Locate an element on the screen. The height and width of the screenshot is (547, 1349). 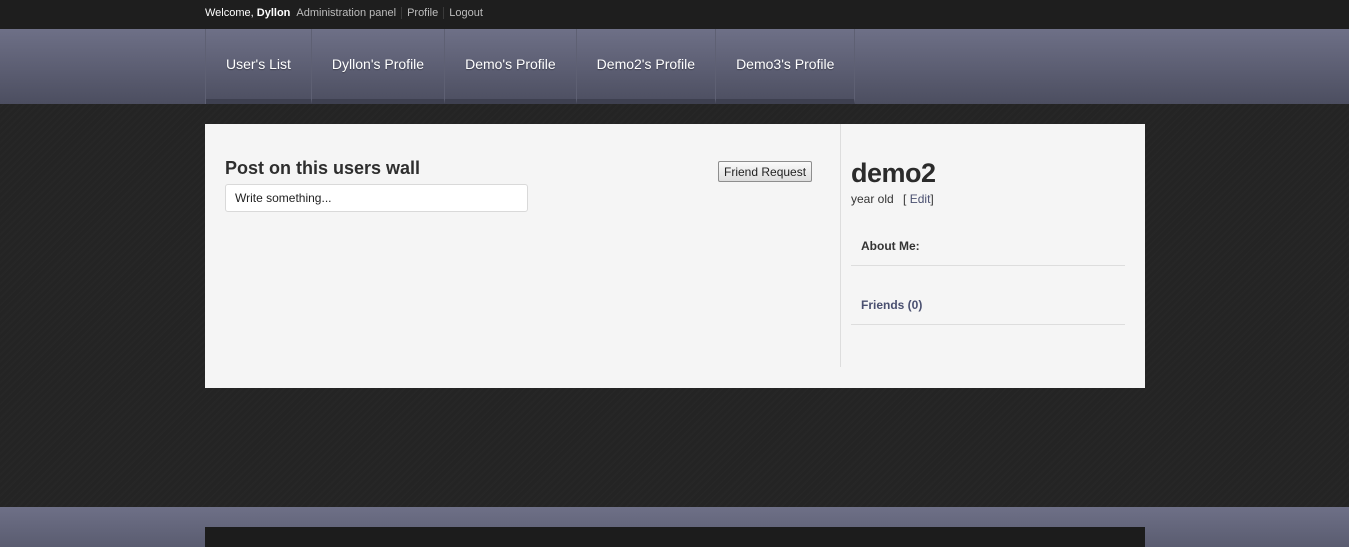
friends-section: Friends (0) is located at coordinates (988, 305).